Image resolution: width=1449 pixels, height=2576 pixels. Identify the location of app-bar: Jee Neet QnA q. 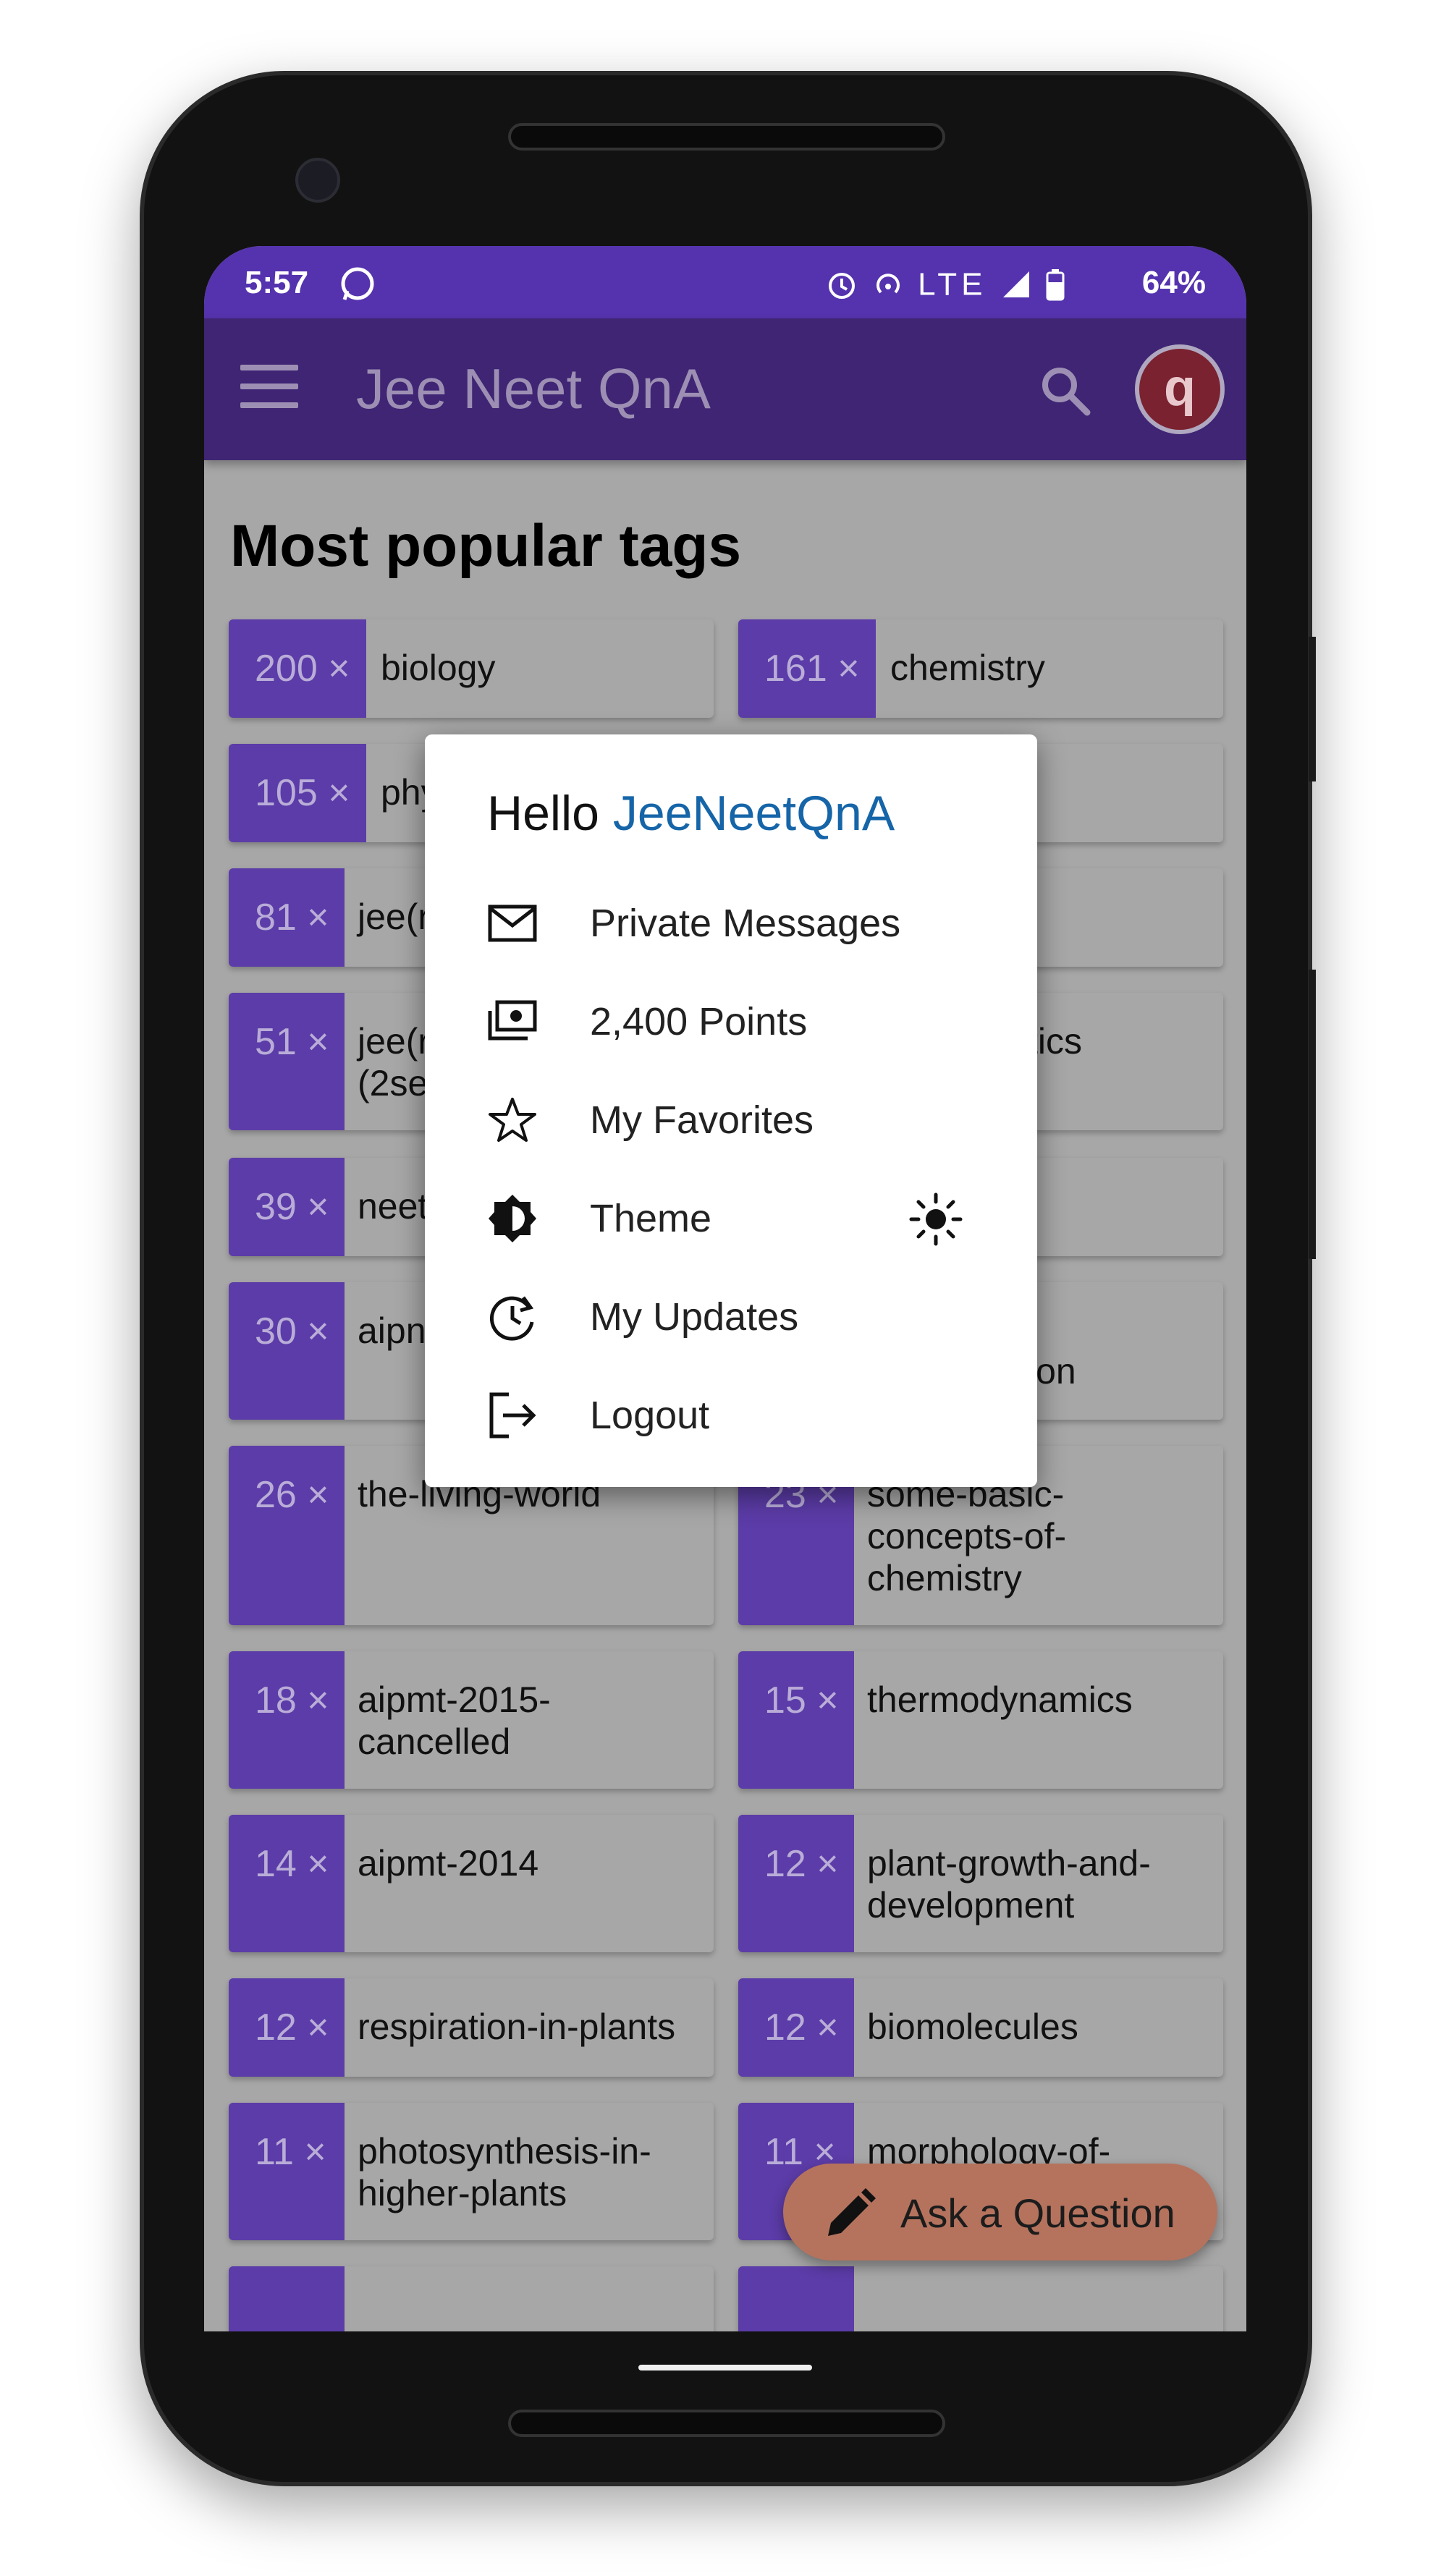
(725, 389).